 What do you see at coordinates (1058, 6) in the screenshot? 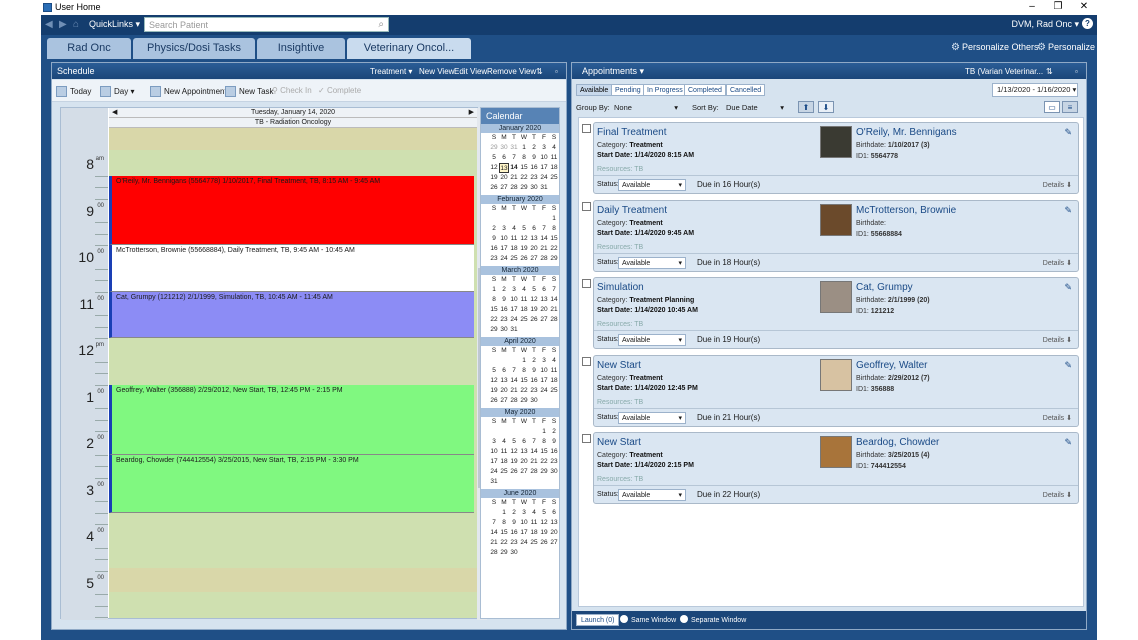
I see `maximize-icon: ❐` at bounding box center [1058, 6].